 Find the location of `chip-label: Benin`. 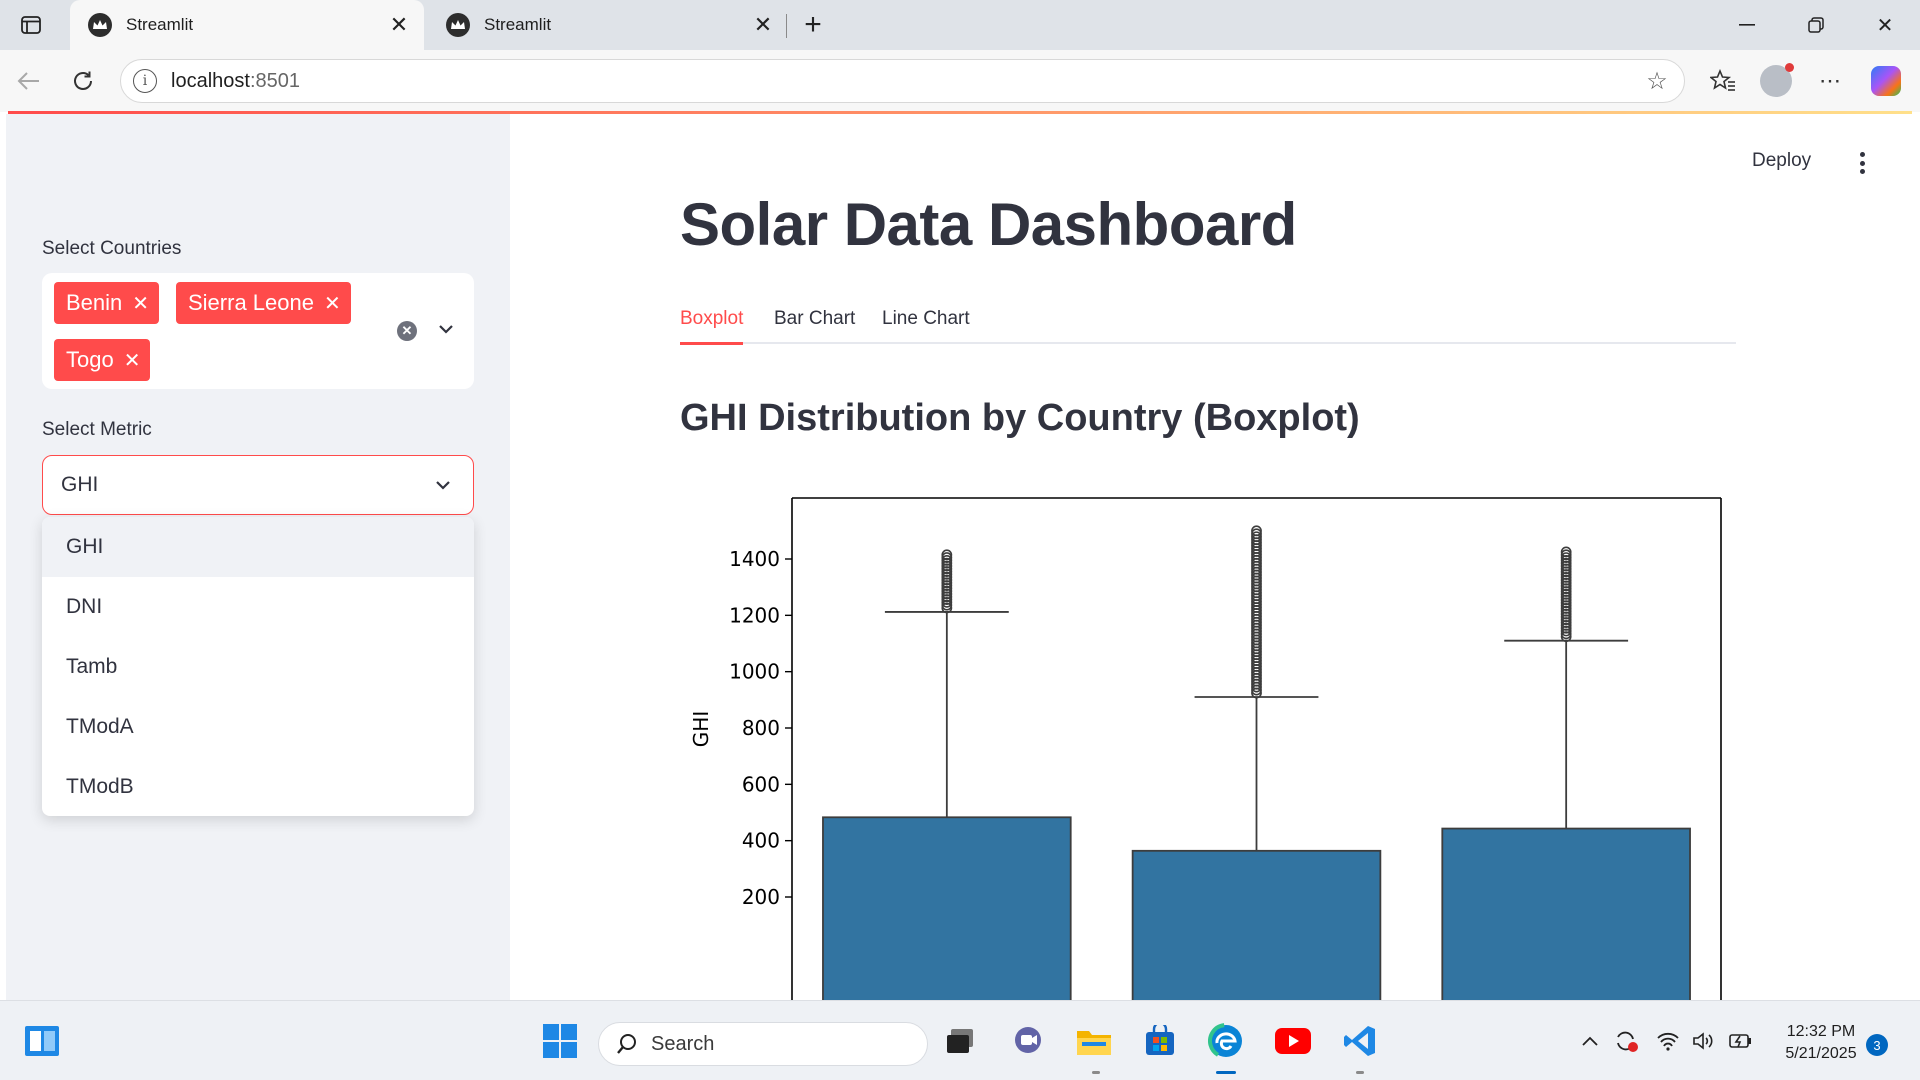

chip-label: Benin is located at coordinates (94, 302).